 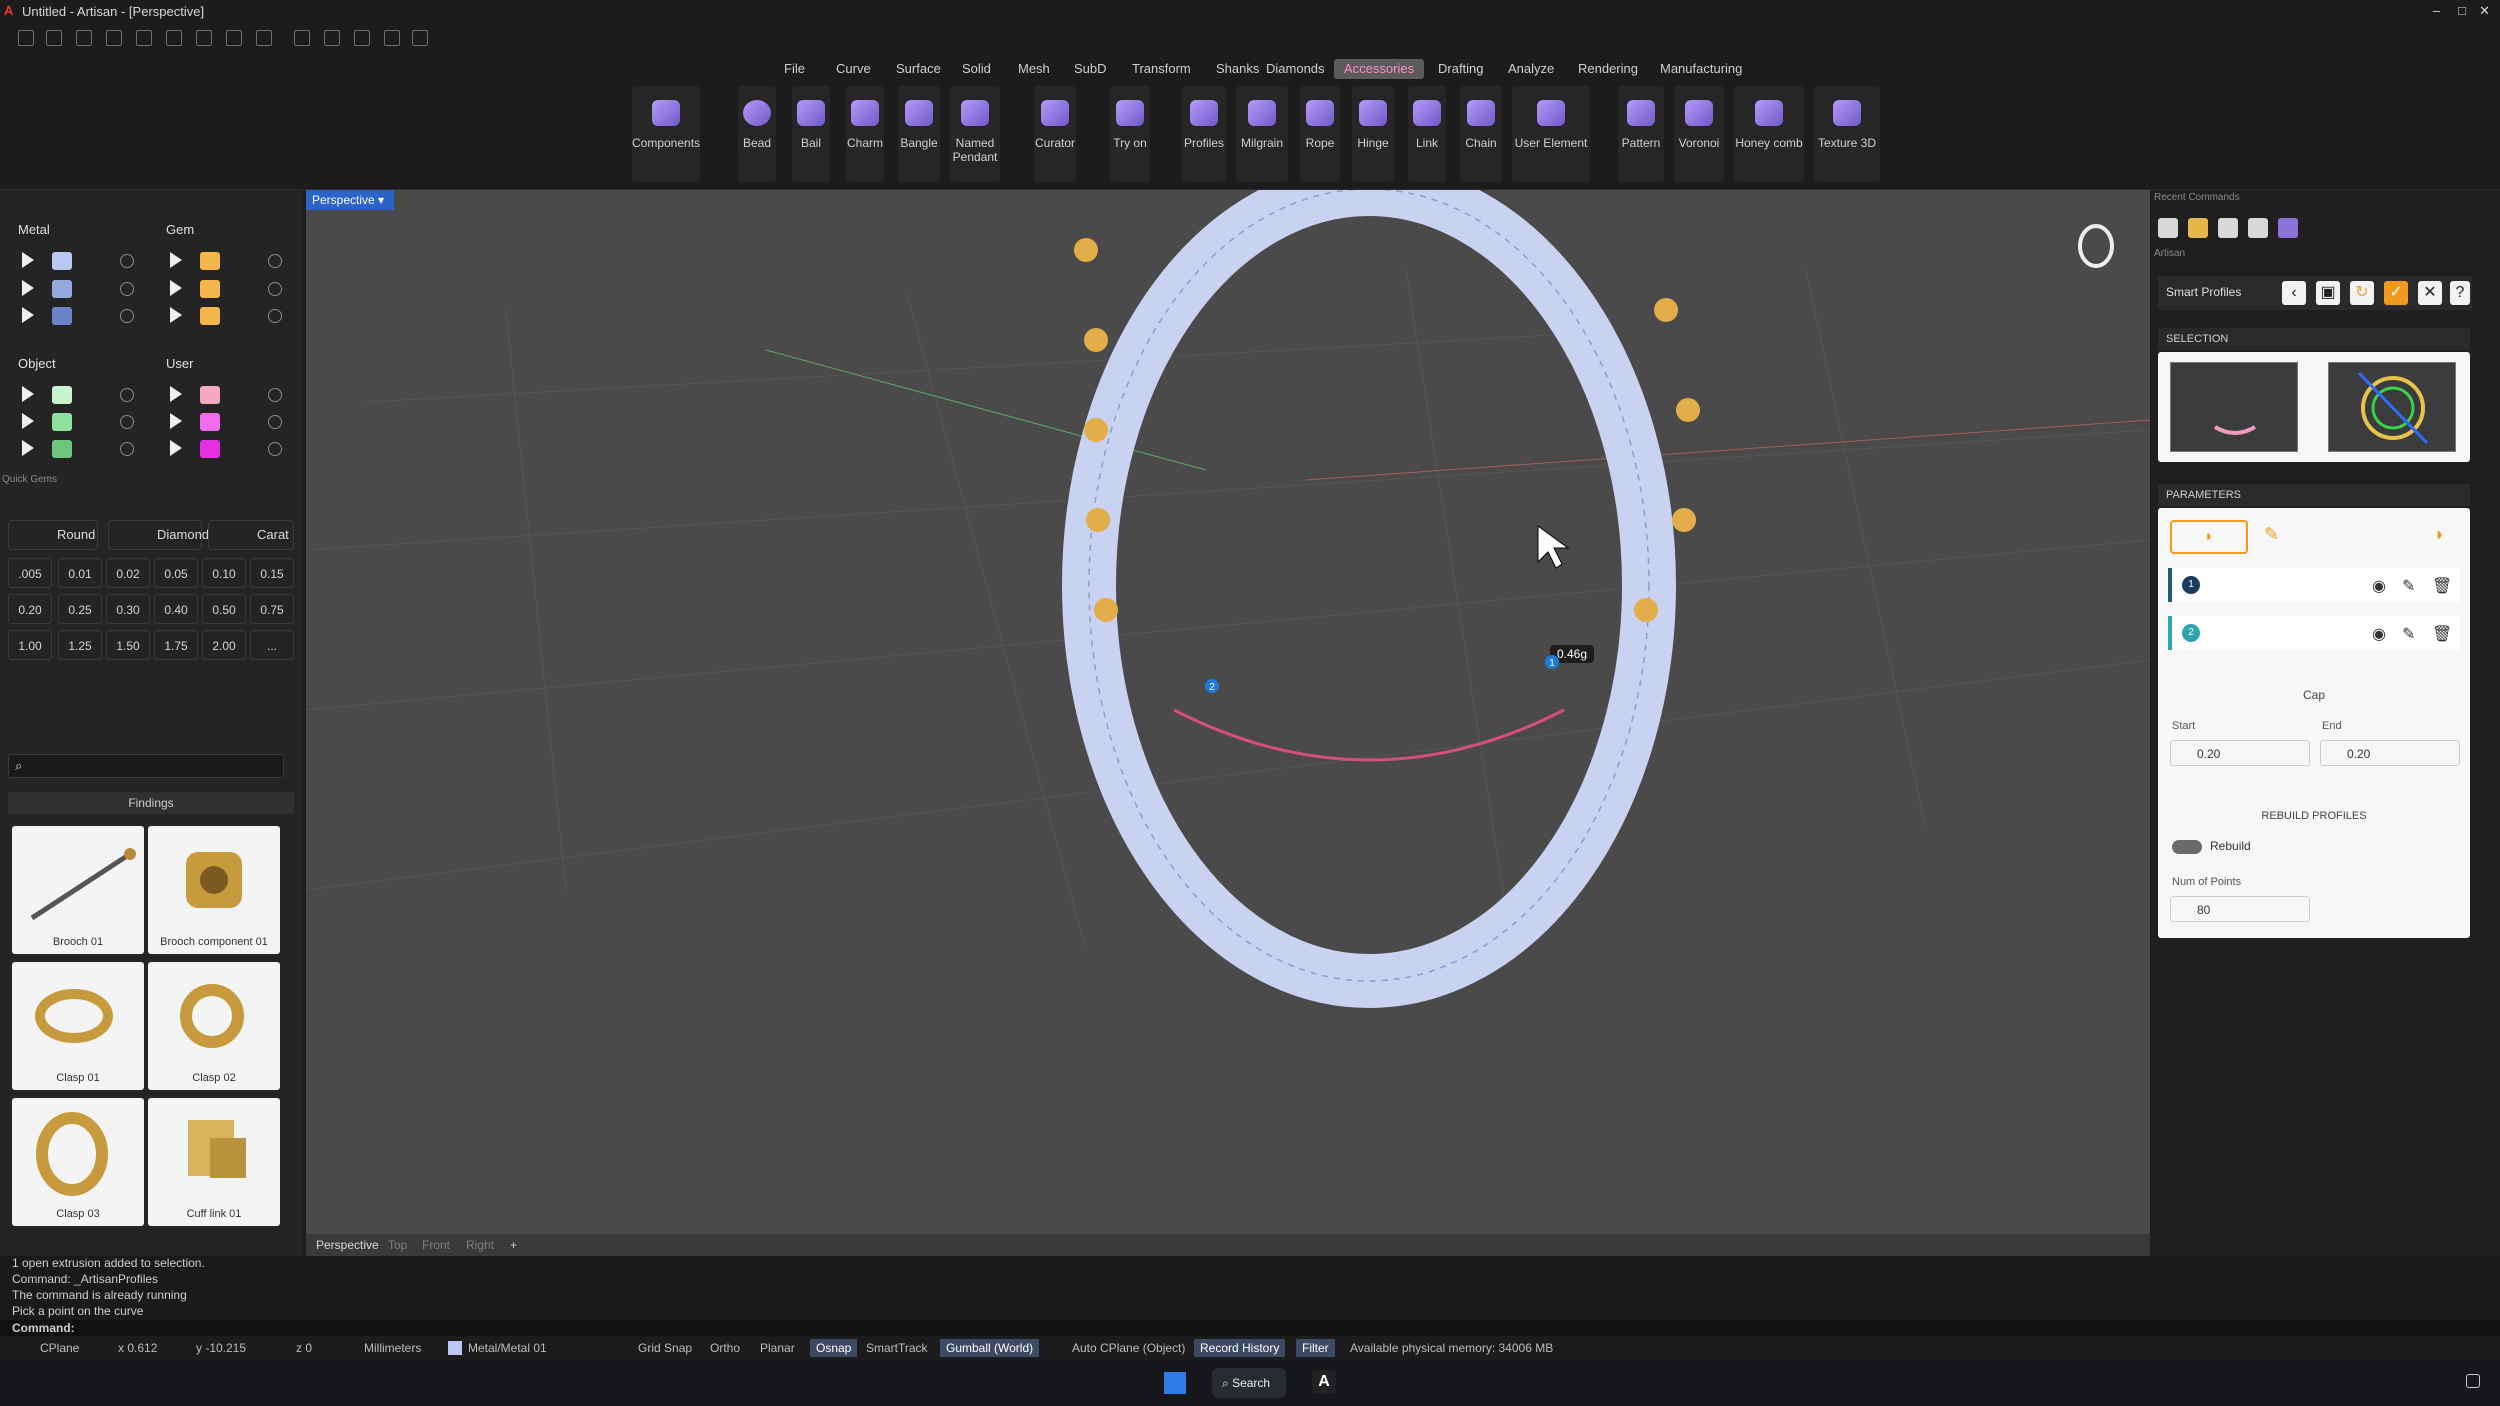 I want to click on analyze-icon, so click(x=332, y=38).